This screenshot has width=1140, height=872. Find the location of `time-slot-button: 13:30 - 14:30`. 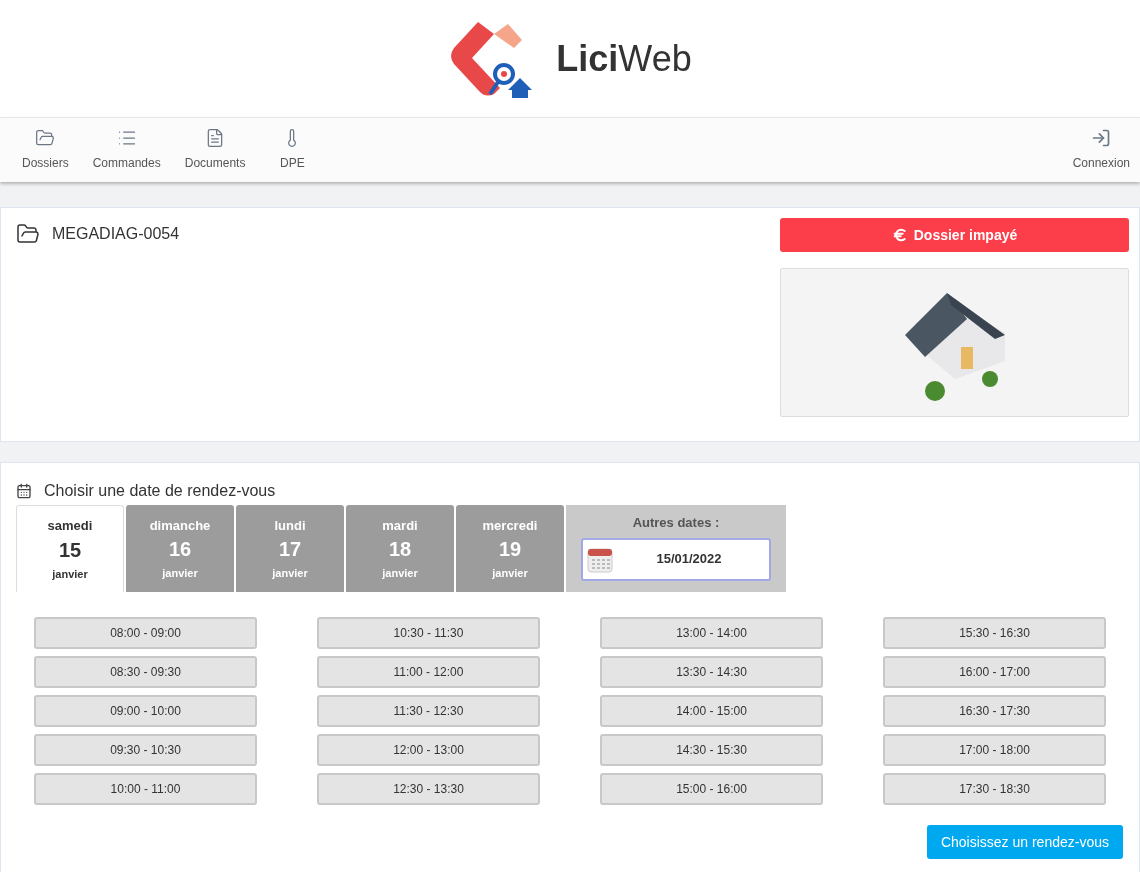

time-slot-button: 13:30 - 14:30 is located at coordinates (711, 672).